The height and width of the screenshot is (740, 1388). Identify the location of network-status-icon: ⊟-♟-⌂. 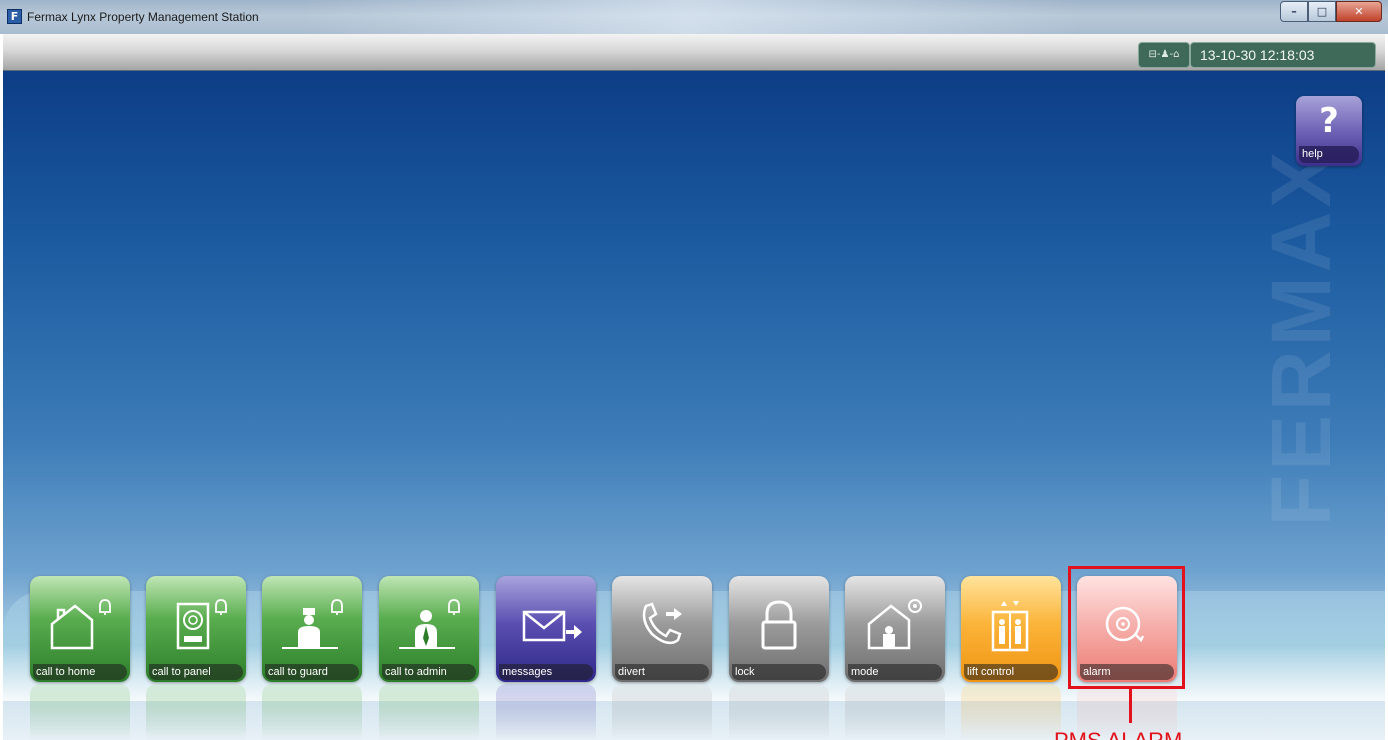
(1164, 55).